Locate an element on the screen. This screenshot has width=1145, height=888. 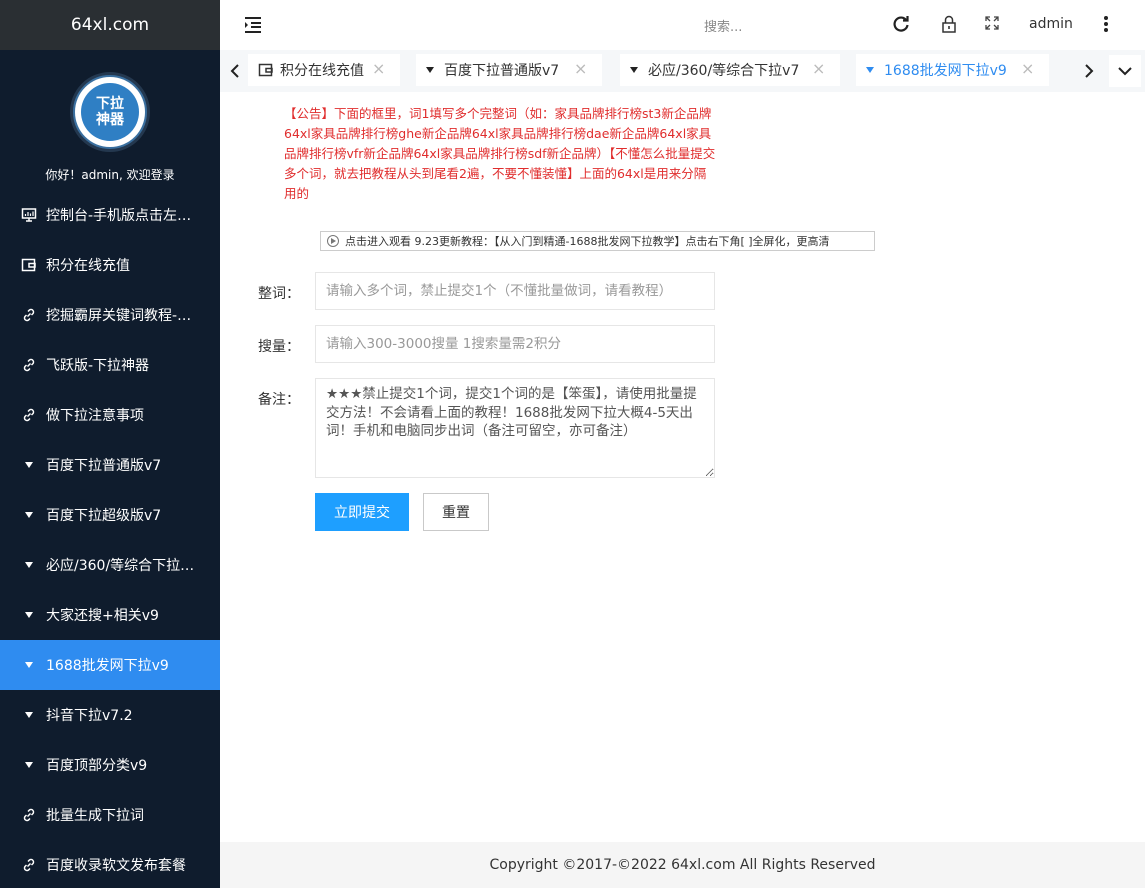
sidebar-item-13: 百度收录软文发布套餐 is located at coordinates (110, 864).